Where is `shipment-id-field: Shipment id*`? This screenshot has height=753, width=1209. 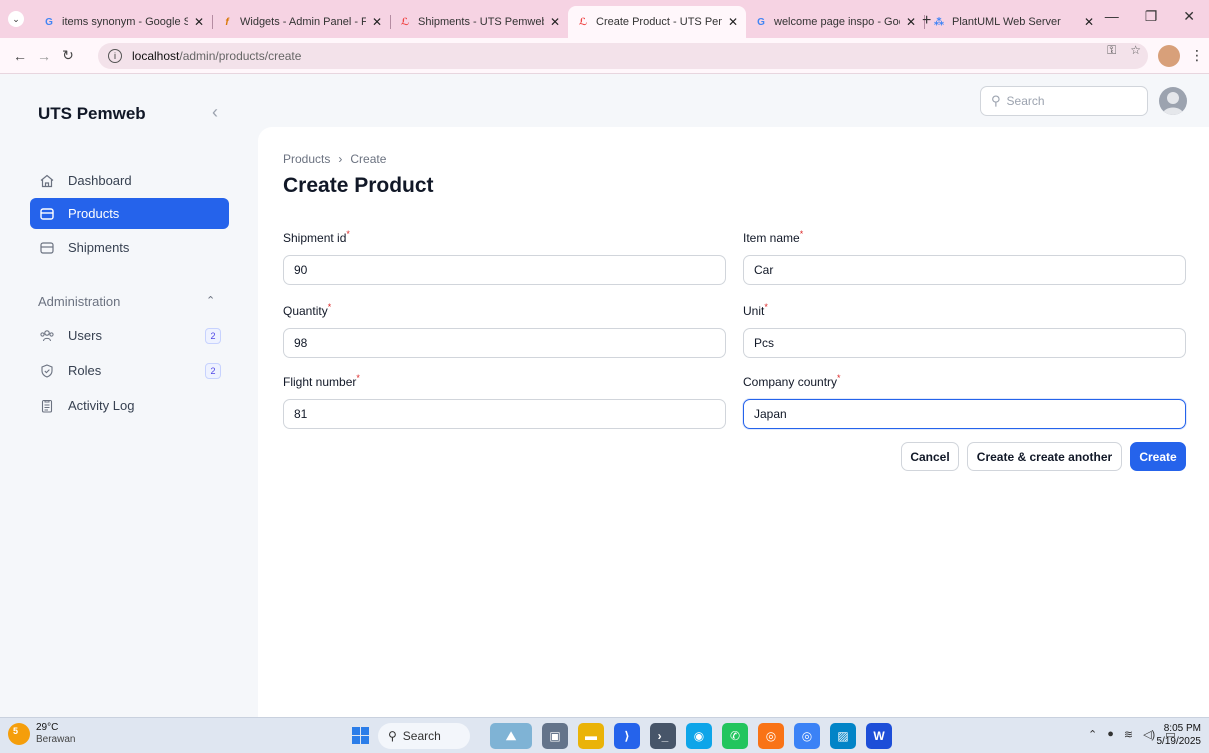 shipment-id-field: Shipment id* is located at coordinates (504, 257).